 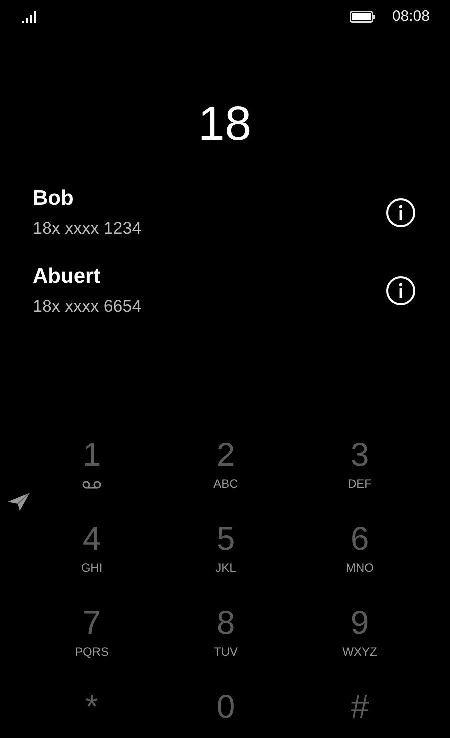 What do you see at coordinates (225, 125) in the screenshot?
I see `dialed-number: 18` at bounding box center [225, 125].